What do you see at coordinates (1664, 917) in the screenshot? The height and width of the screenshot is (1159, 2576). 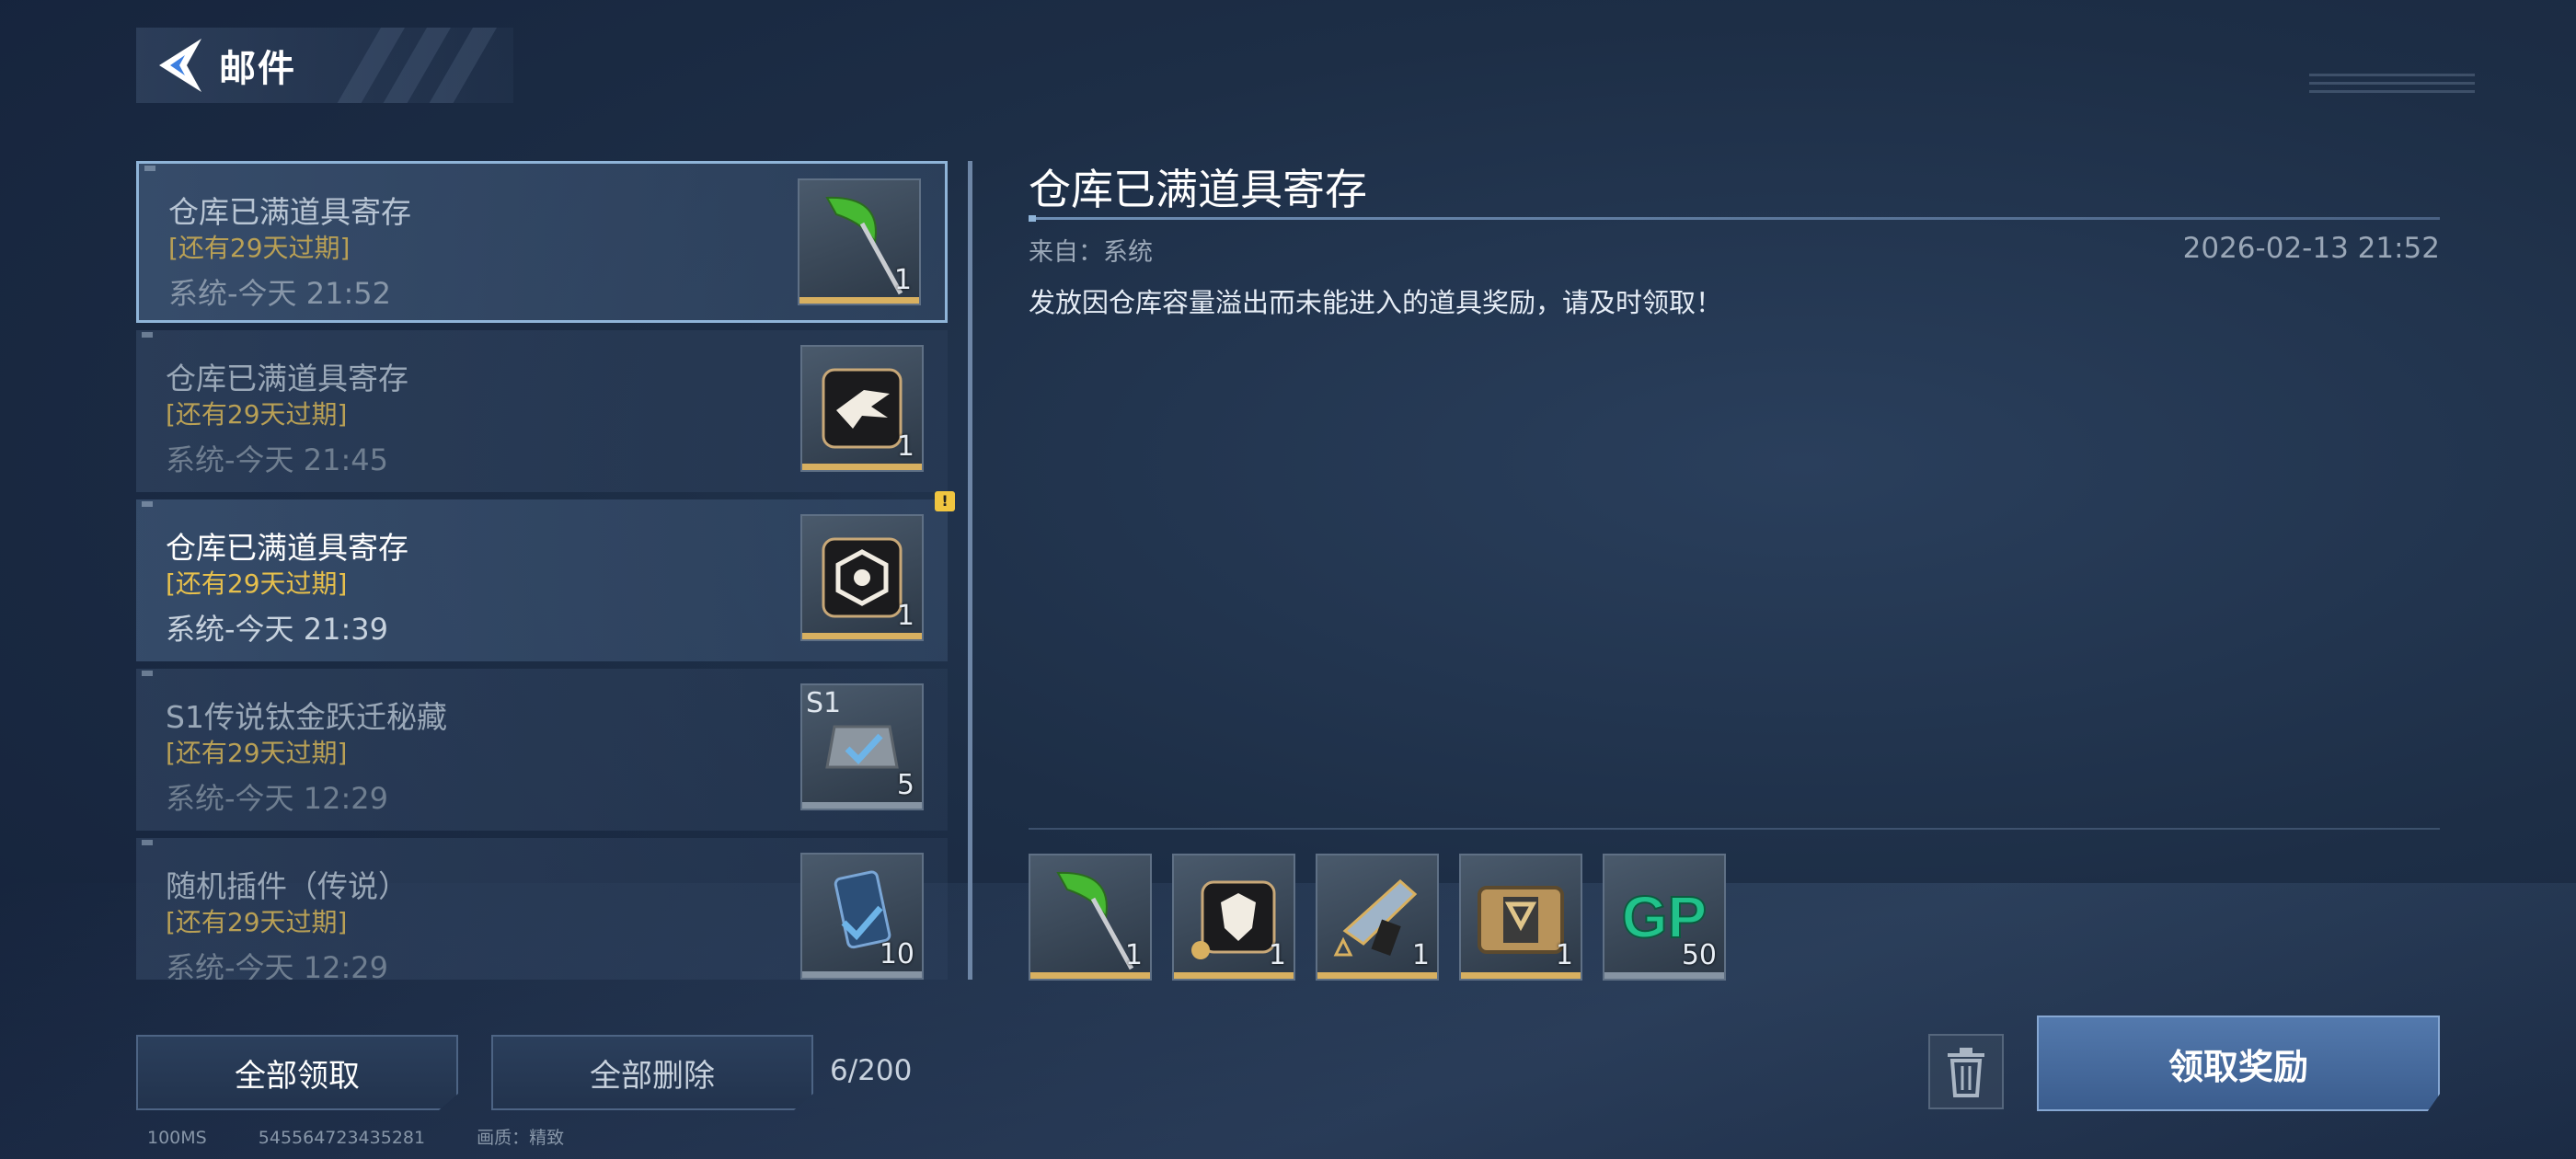 I see `reward-item: GP 50` at bounding box center [1664, 917].